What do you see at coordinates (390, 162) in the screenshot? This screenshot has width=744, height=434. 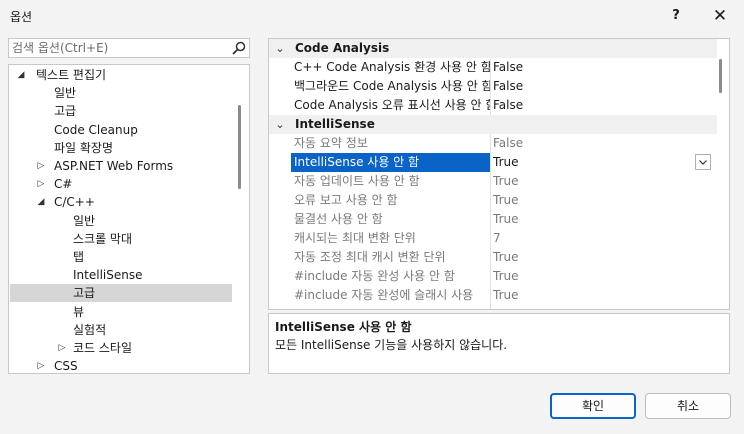 I see `property-name: IntelliSense 사용 안 함` at bounding box center [390, 162].